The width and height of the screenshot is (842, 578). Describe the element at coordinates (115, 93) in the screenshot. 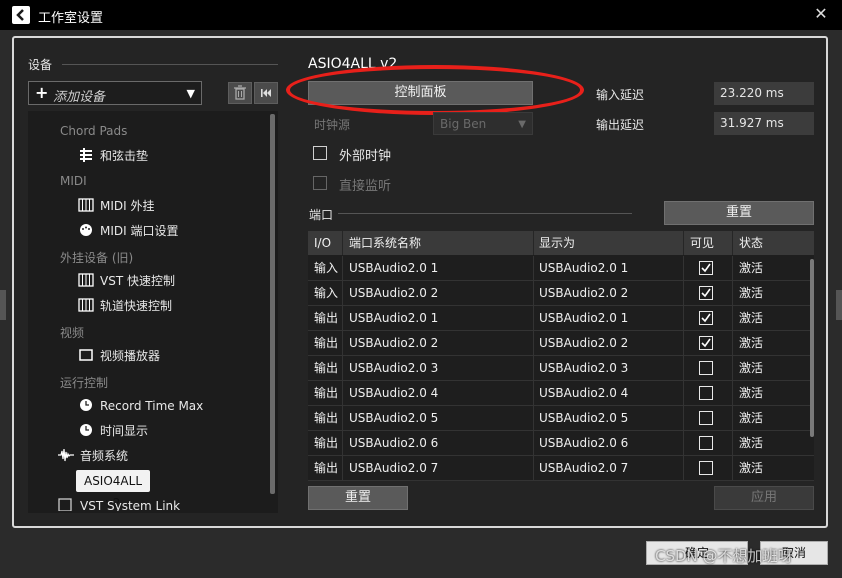

I see `add-device-dropdown: + 添加设备 ▼` at that location.